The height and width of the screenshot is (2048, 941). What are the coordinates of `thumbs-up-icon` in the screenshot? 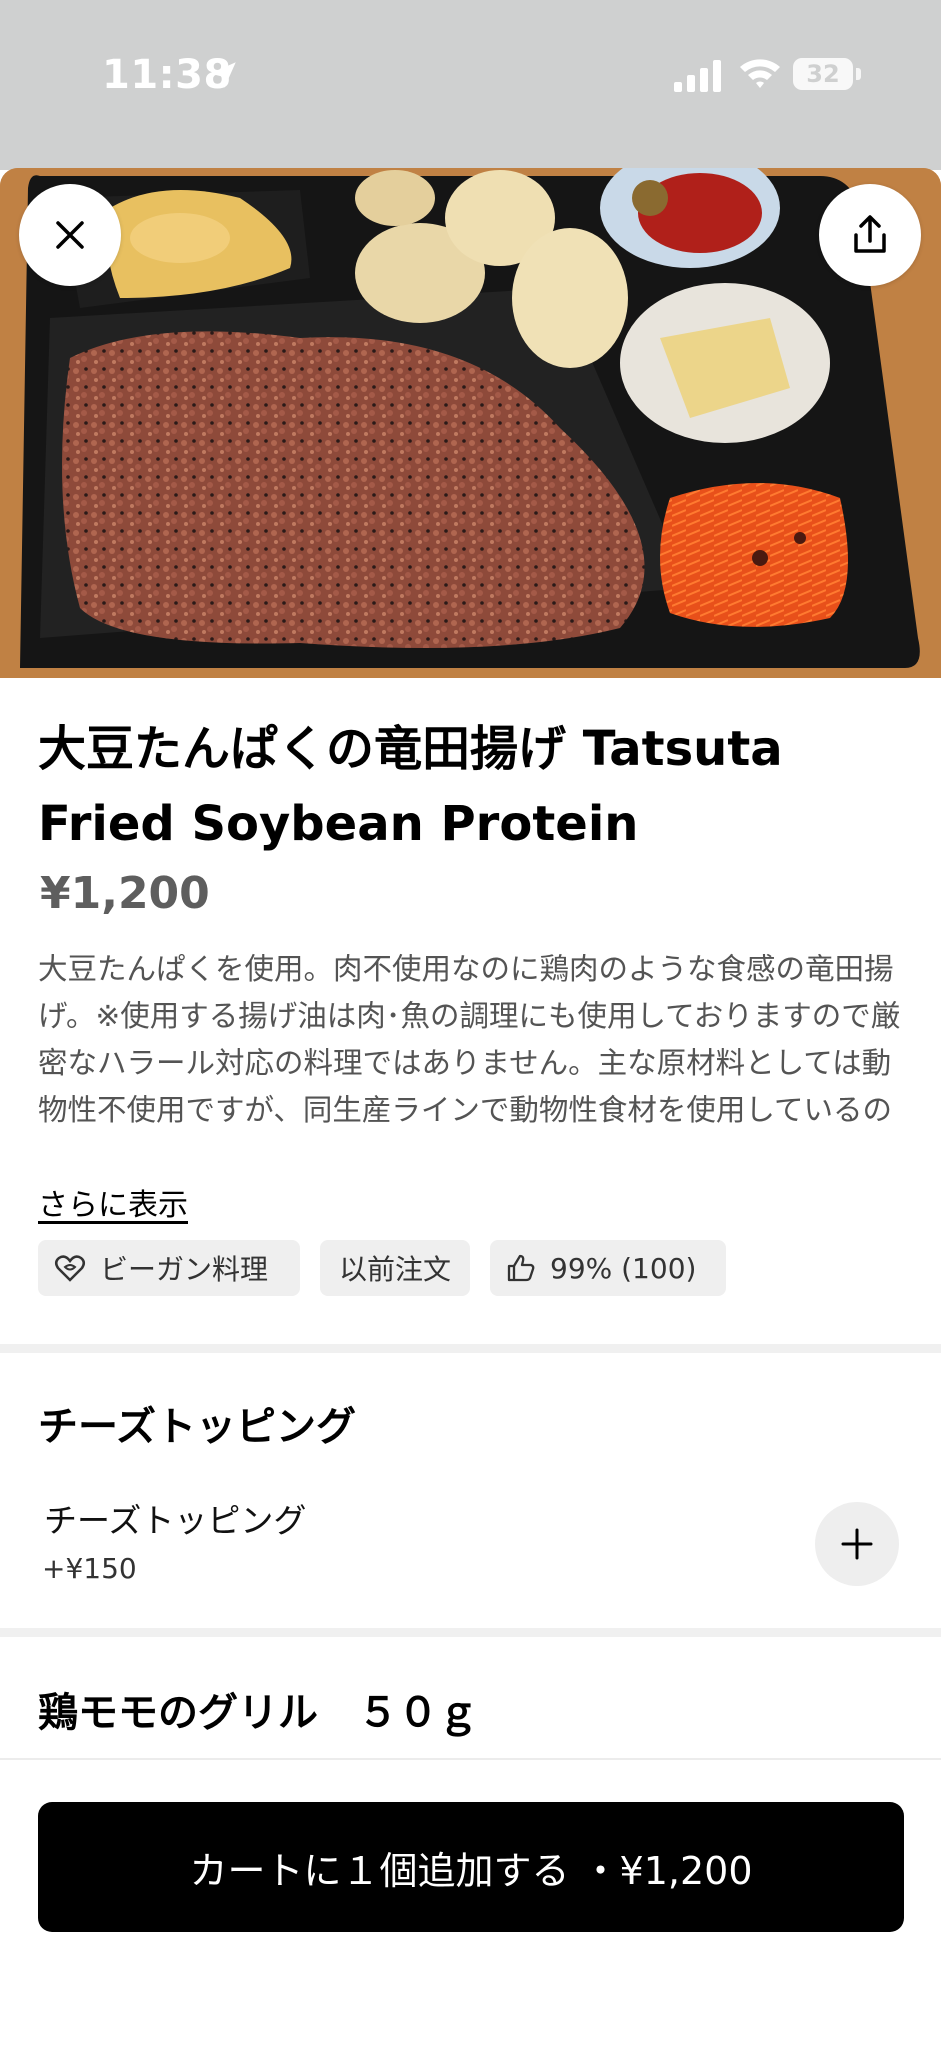 It's located at (521, 1268).